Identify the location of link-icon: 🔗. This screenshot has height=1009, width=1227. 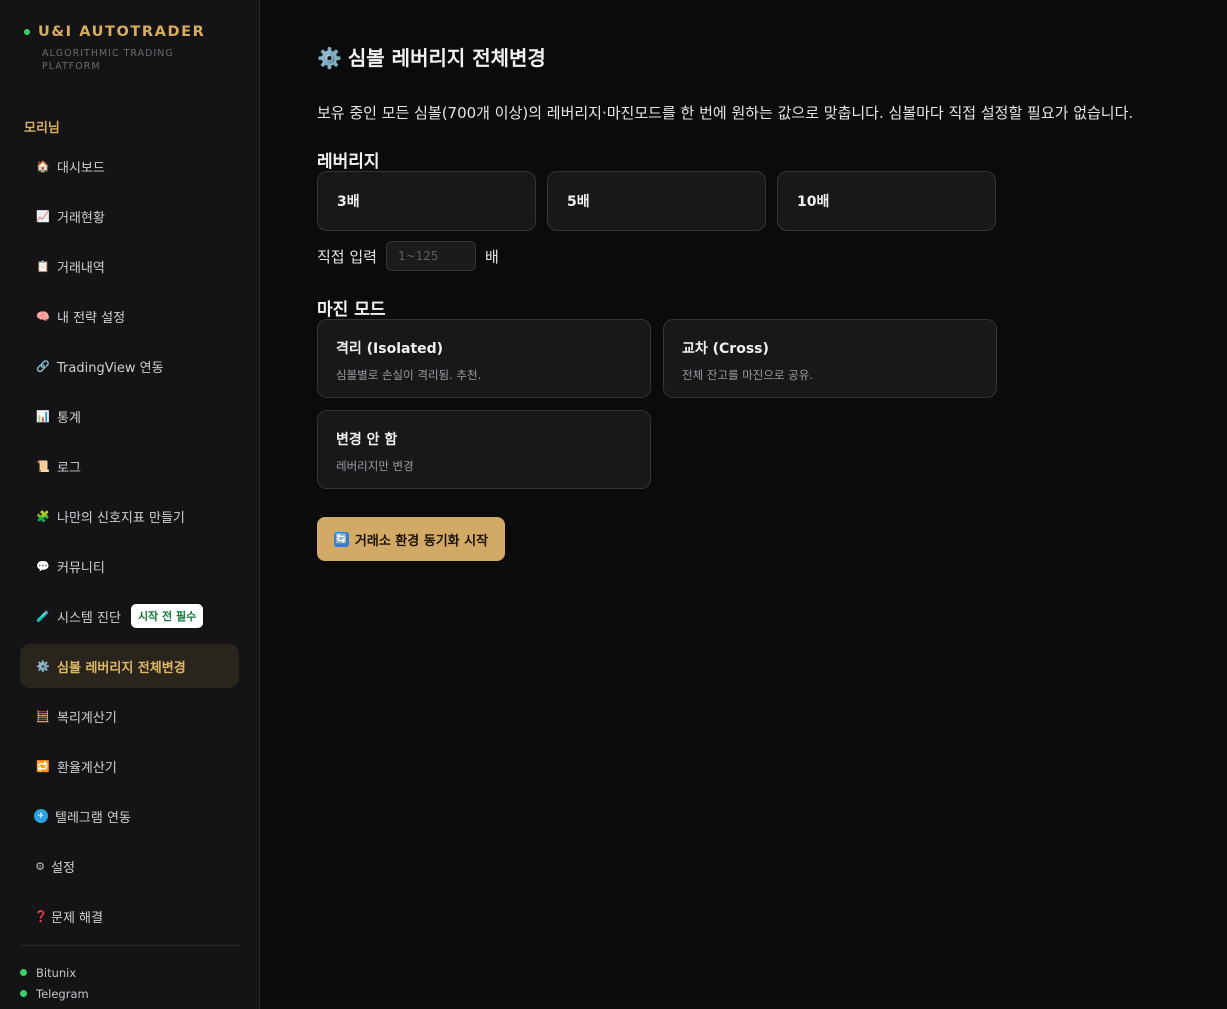
(43, 366).